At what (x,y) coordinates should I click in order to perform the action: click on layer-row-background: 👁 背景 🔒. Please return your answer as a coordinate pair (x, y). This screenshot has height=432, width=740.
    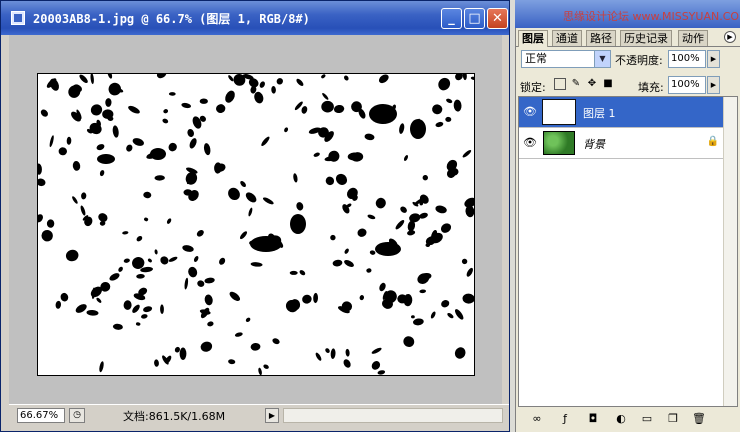
    Looking at the image, I should click on (628, 143).